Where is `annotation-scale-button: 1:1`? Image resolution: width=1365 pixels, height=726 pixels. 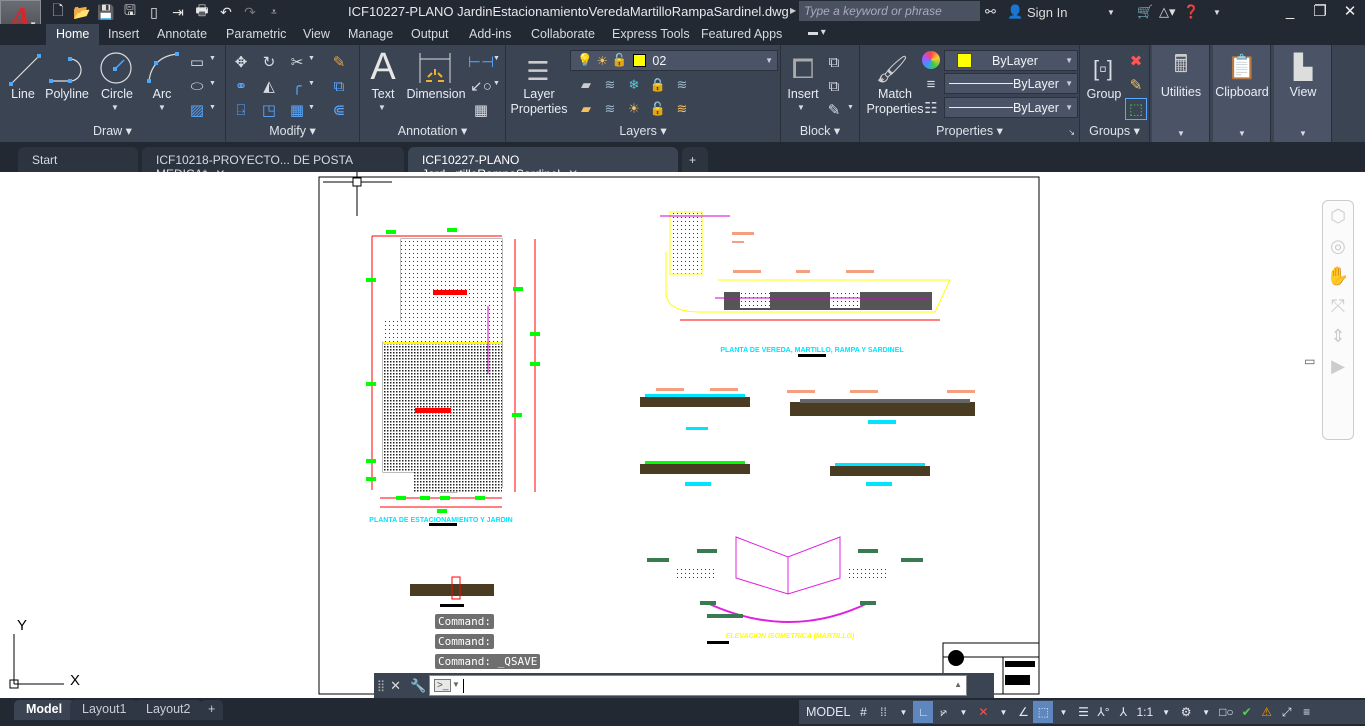
annotation-scale-button: 1:1 is located at coordinates (1144, 712).